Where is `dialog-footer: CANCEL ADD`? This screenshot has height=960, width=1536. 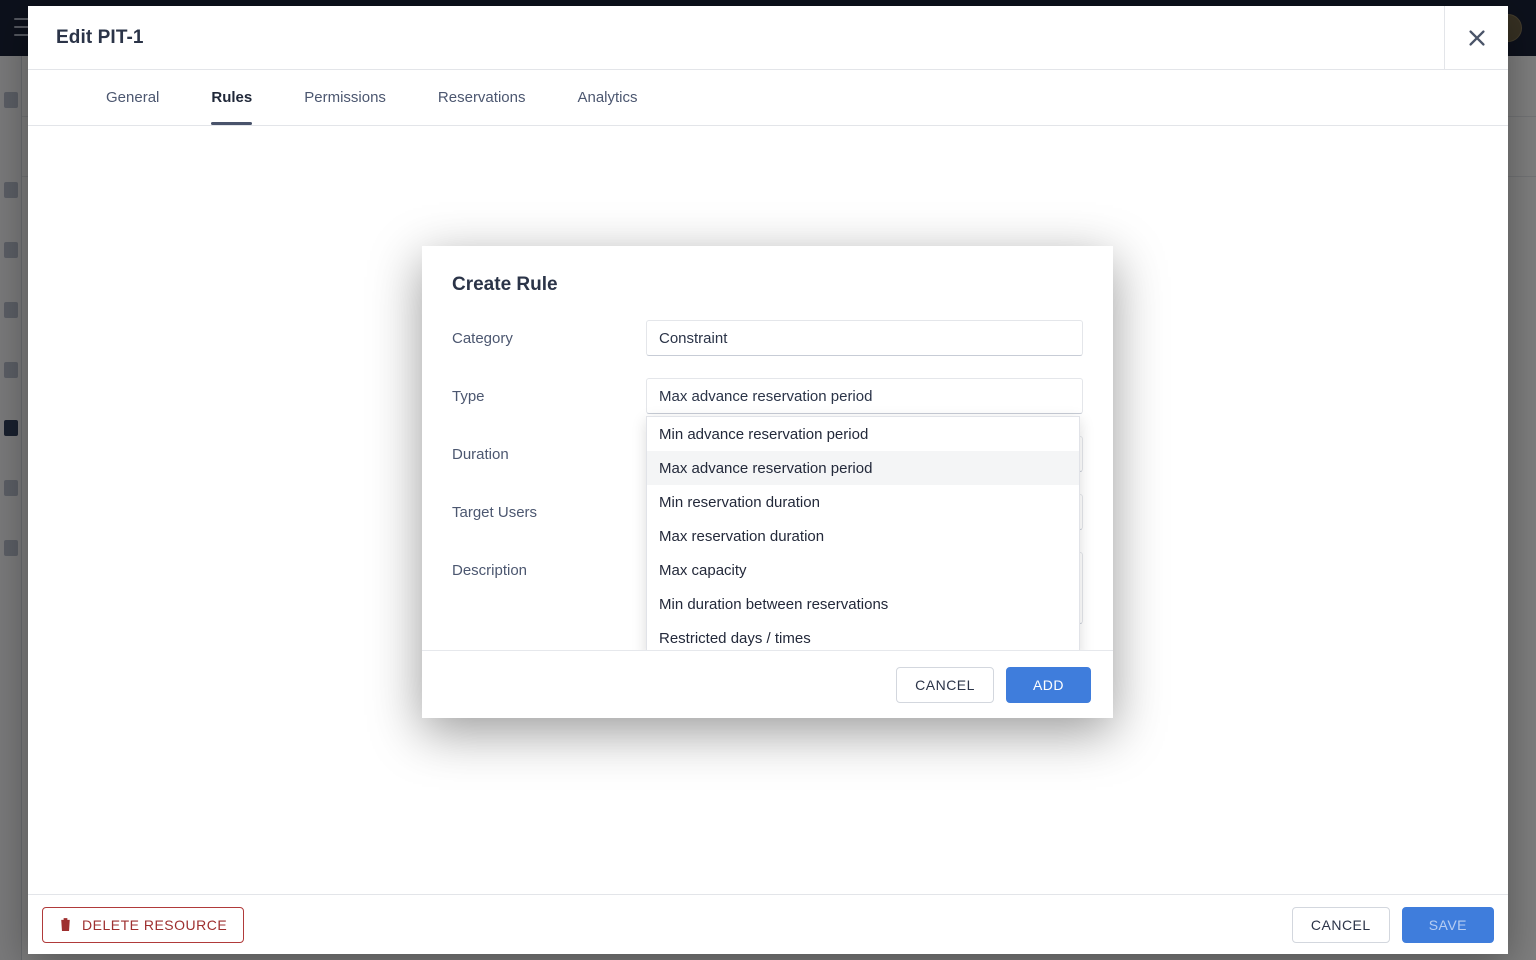 dialog-footer: CANCEL ADD is located at coordinates (767, 684).